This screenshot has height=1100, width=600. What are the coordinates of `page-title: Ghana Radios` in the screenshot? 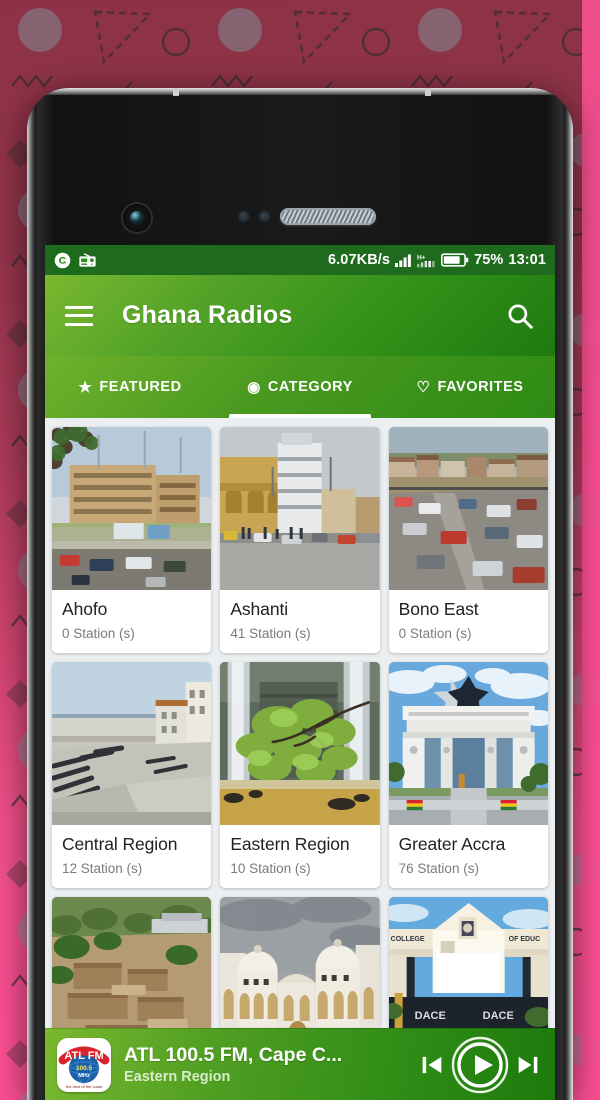 It's located at (207, 315).